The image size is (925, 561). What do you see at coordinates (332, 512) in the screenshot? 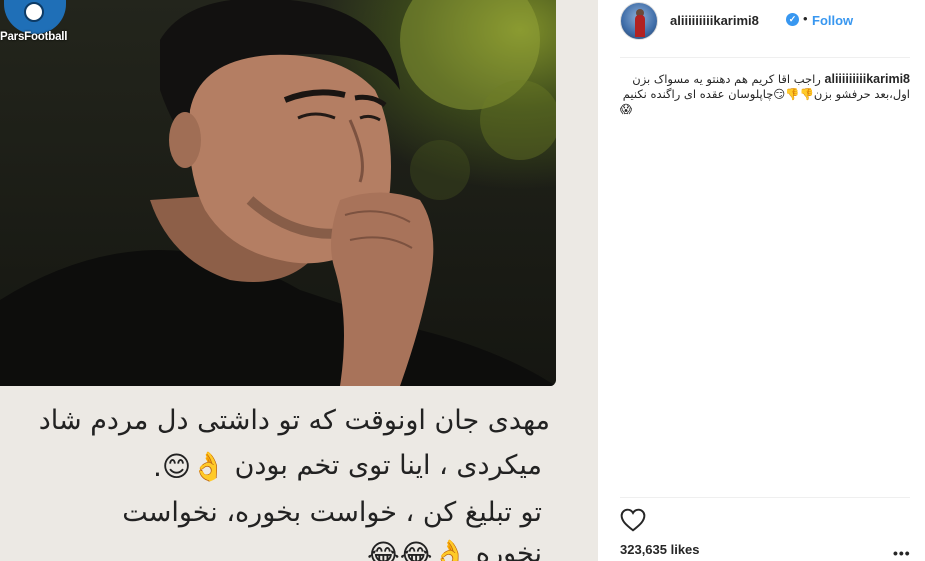
I see `quote-line-3: تو تبلیغ کن ، خواست بخوره، نخواست` at bounding box center [332, 512].